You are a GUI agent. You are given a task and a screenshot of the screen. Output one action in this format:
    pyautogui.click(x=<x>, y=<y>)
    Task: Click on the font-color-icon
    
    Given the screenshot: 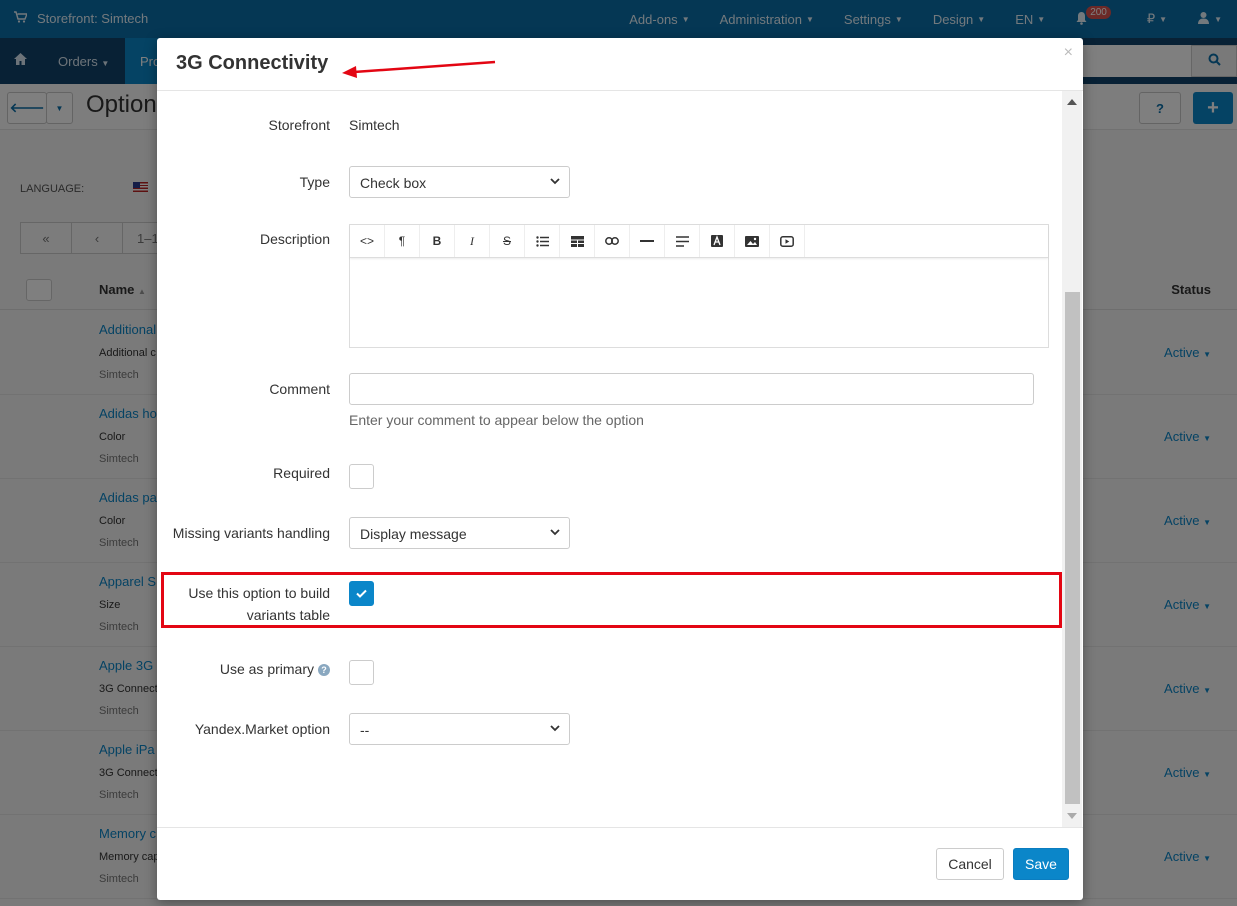 What is the action you would take?
    pyautogui.click(x=717, y=241)
    